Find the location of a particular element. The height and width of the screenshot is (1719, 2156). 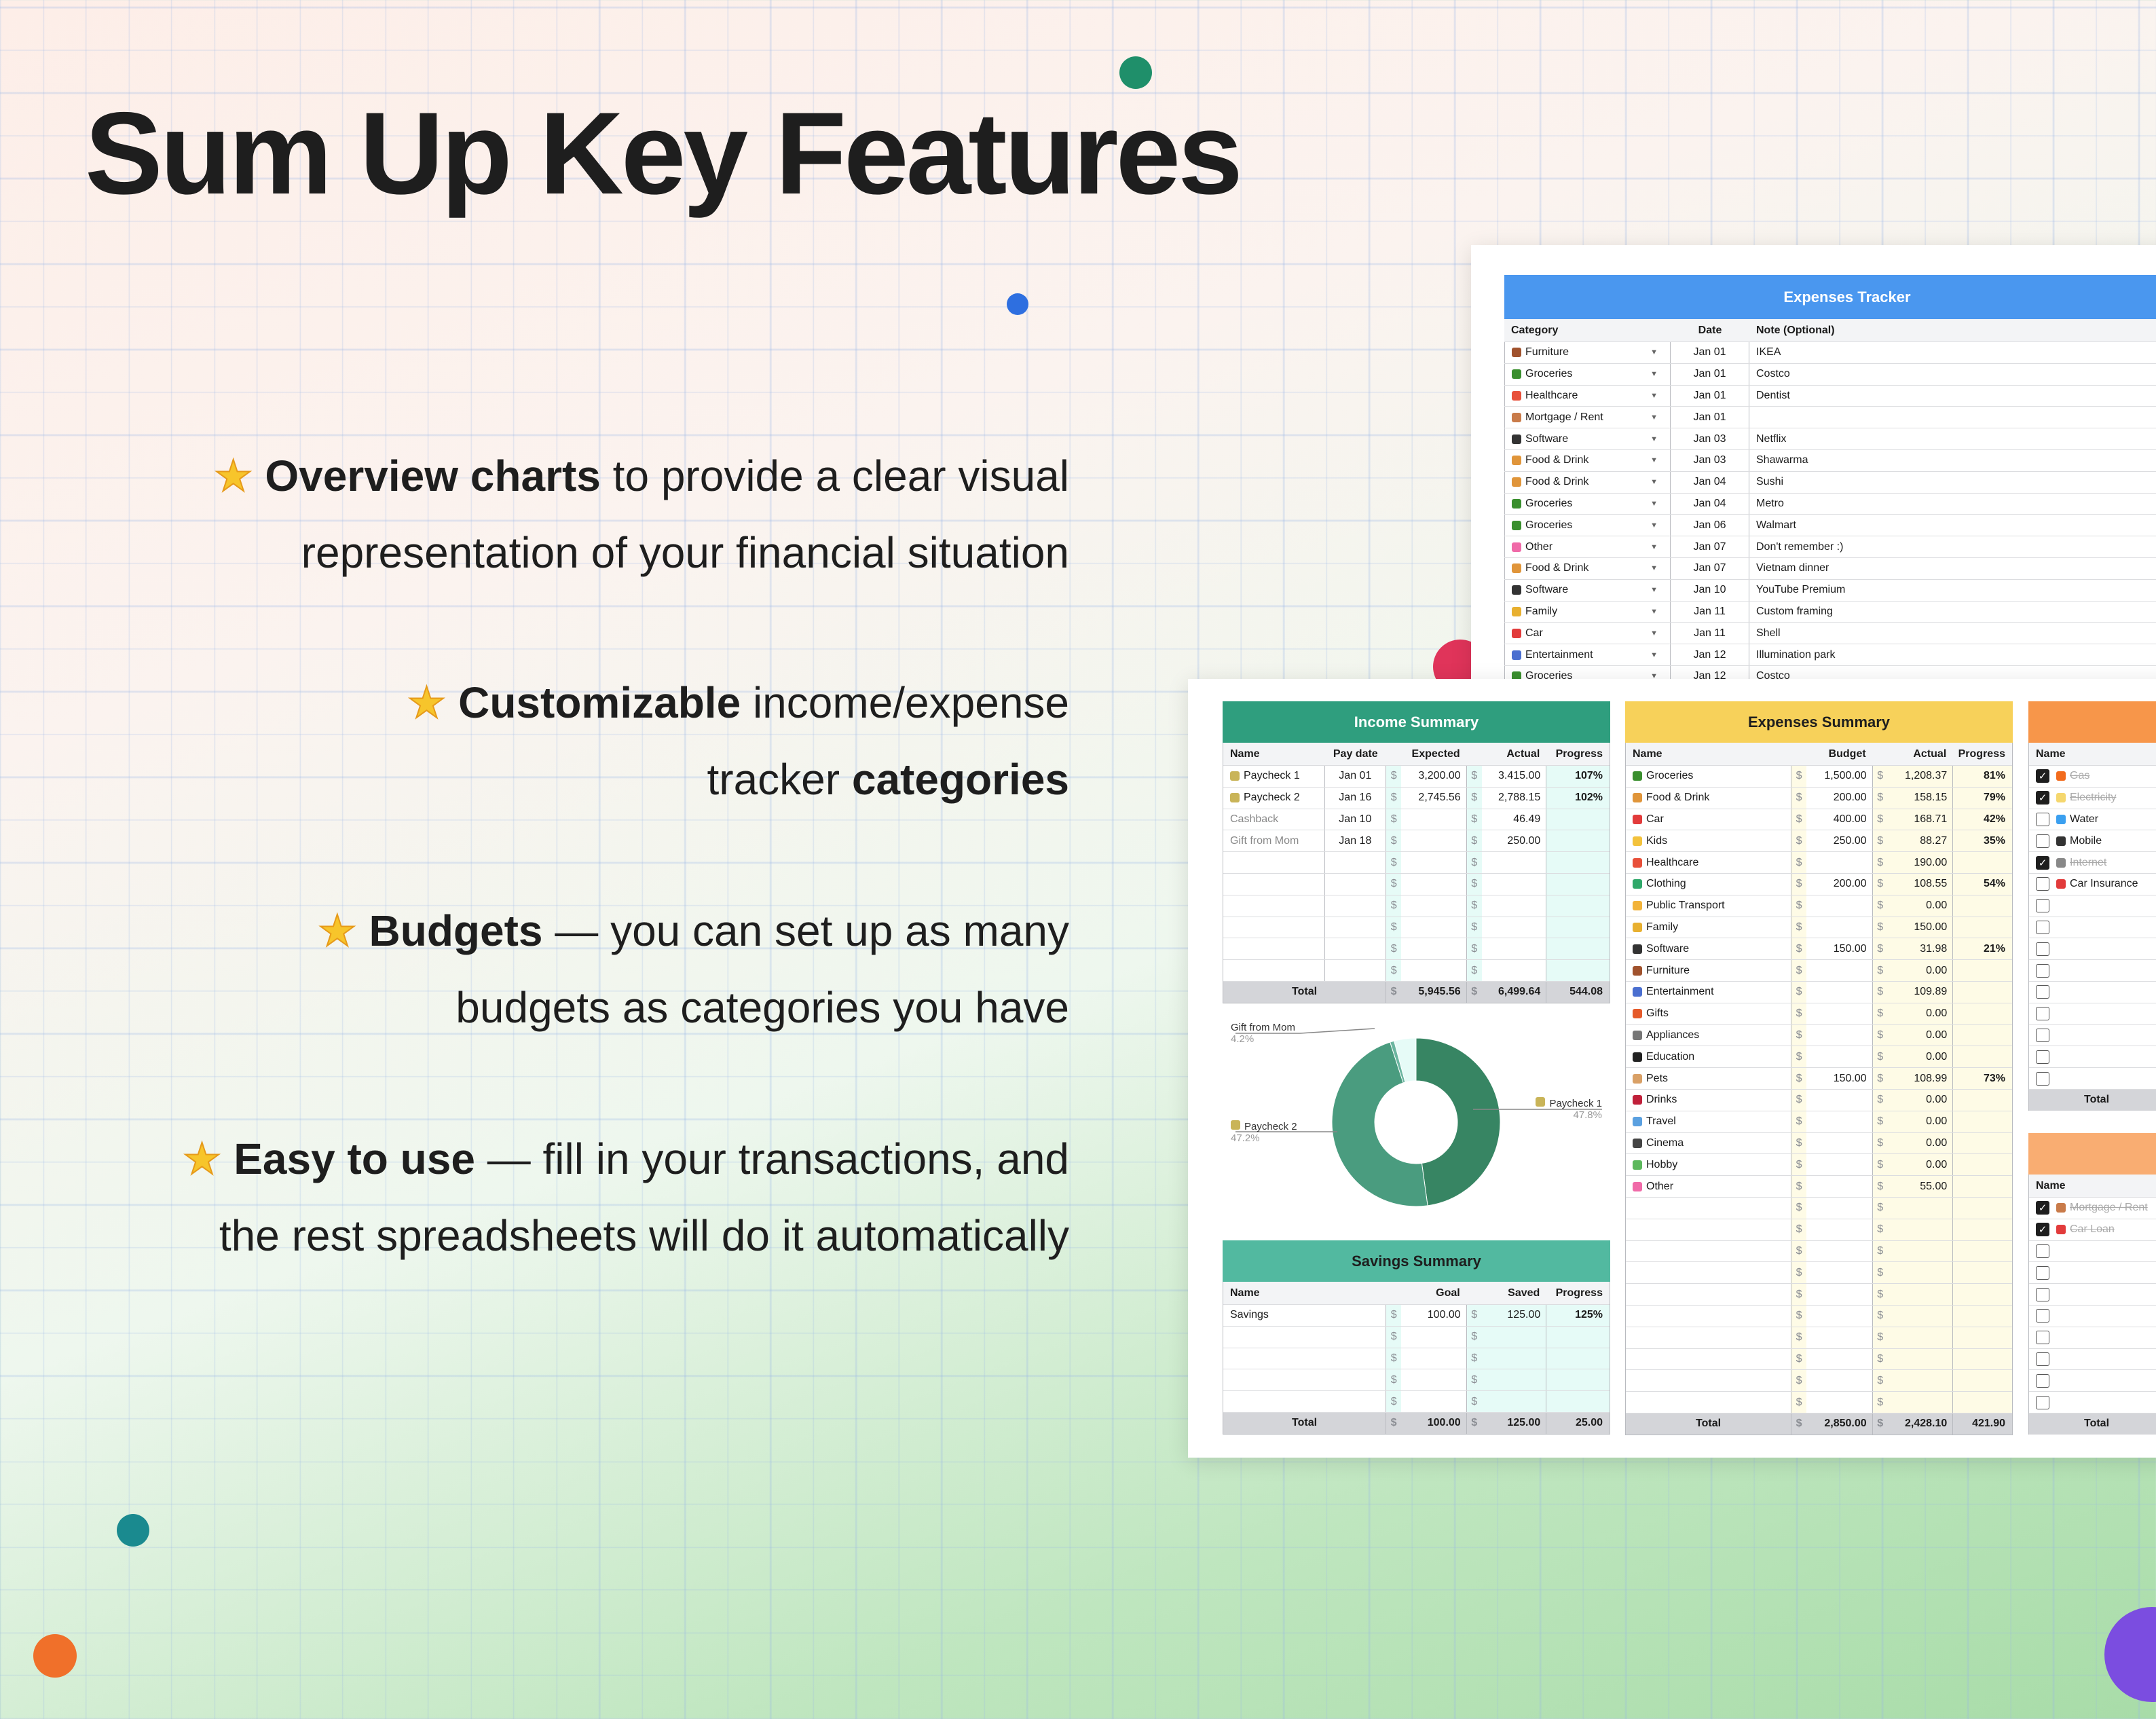

note-cell: Custom framing is located at coordinates (1952, 612).